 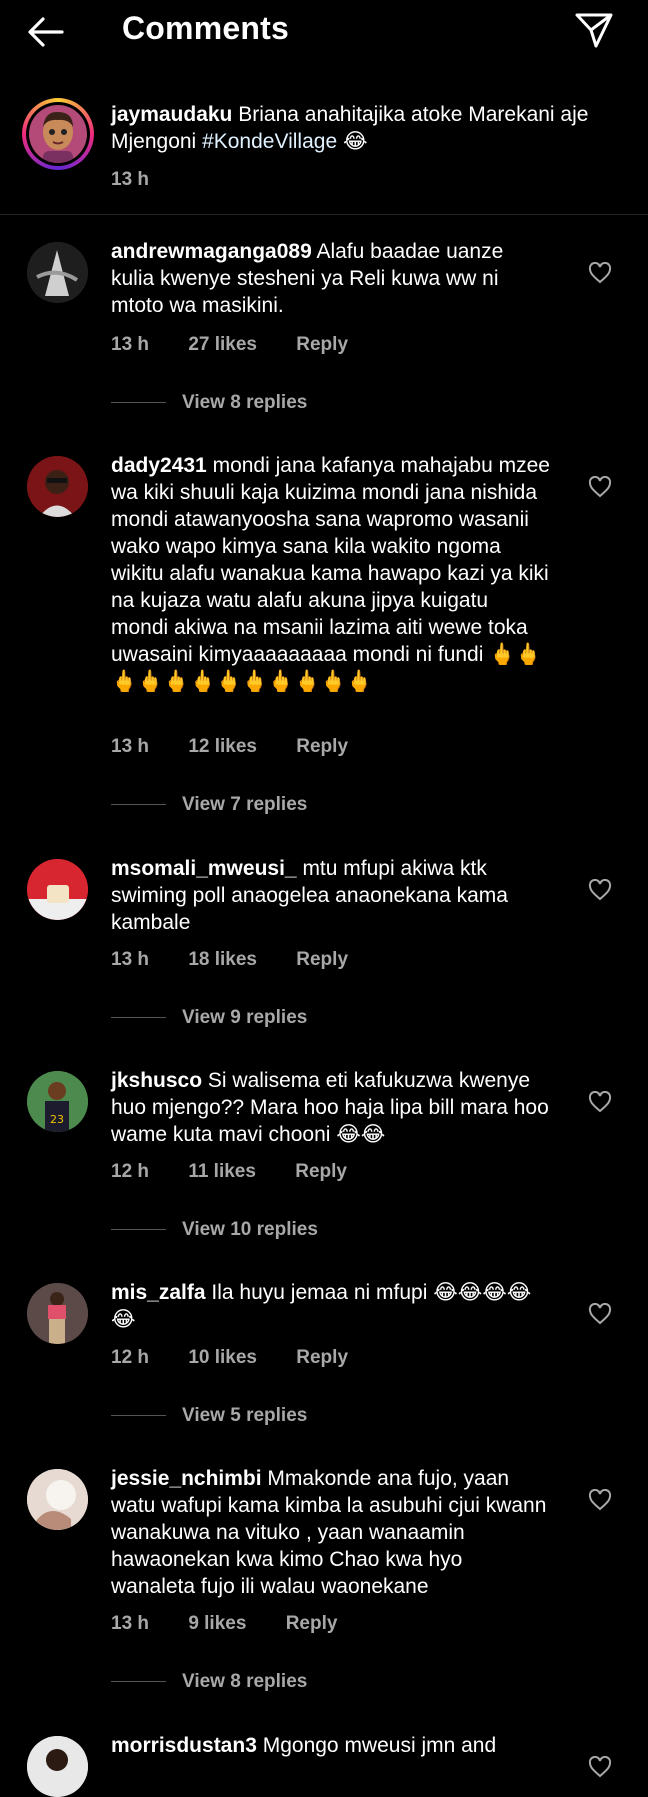 I want to click on comment-username: andrewmaganga089, so click(x=211, y=251).